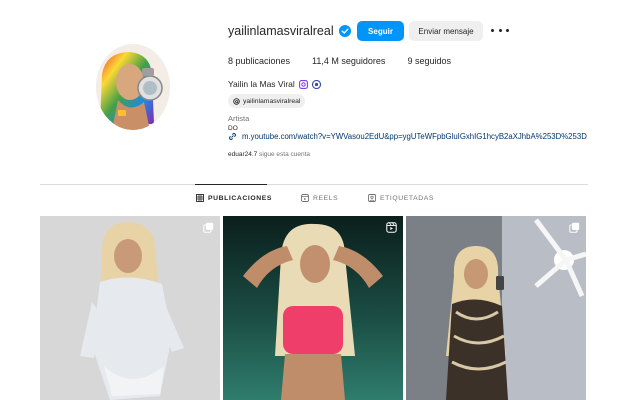 The height and width of the screenshot is (400, 621). What do you see at coordinates (239, 118) in the screenshot?
I see `profile-category: Artista` at bounding box center [239, 118].